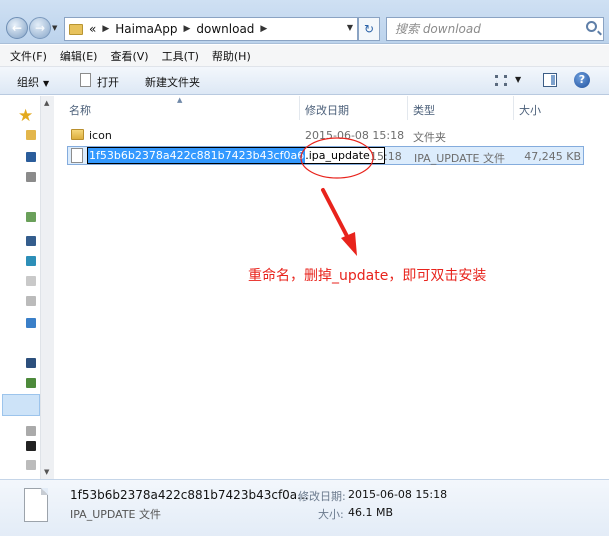 The image size is (609, 536). Describe the element at coordinates (349, 244) in the screenshot. I see `arrow-head` at that location.